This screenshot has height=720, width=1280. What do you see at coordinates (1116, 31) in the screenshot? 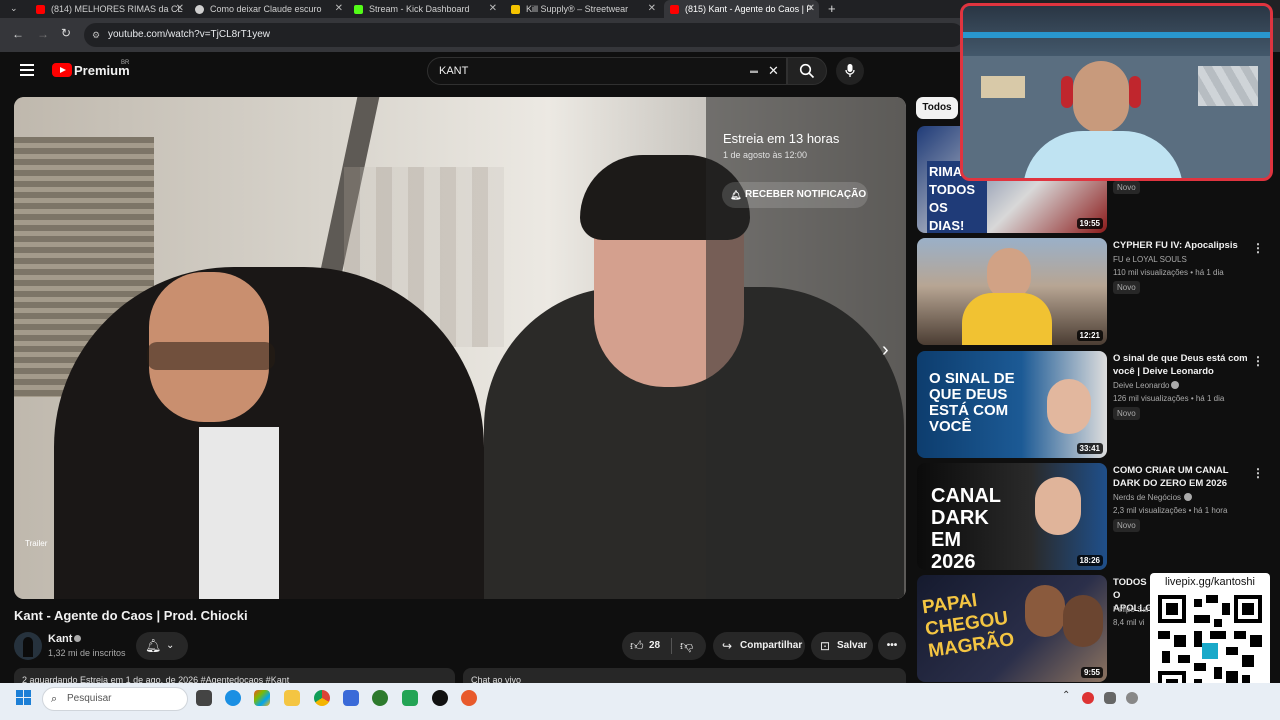
I see `webcam-ceiling` at bounding box center [1116, 31].